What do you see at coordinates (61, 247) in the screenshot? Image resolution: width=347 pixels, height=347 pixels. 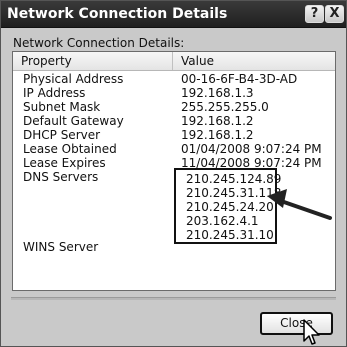 I see `property-cell: WINS Server` at bounding box center [61, 247].